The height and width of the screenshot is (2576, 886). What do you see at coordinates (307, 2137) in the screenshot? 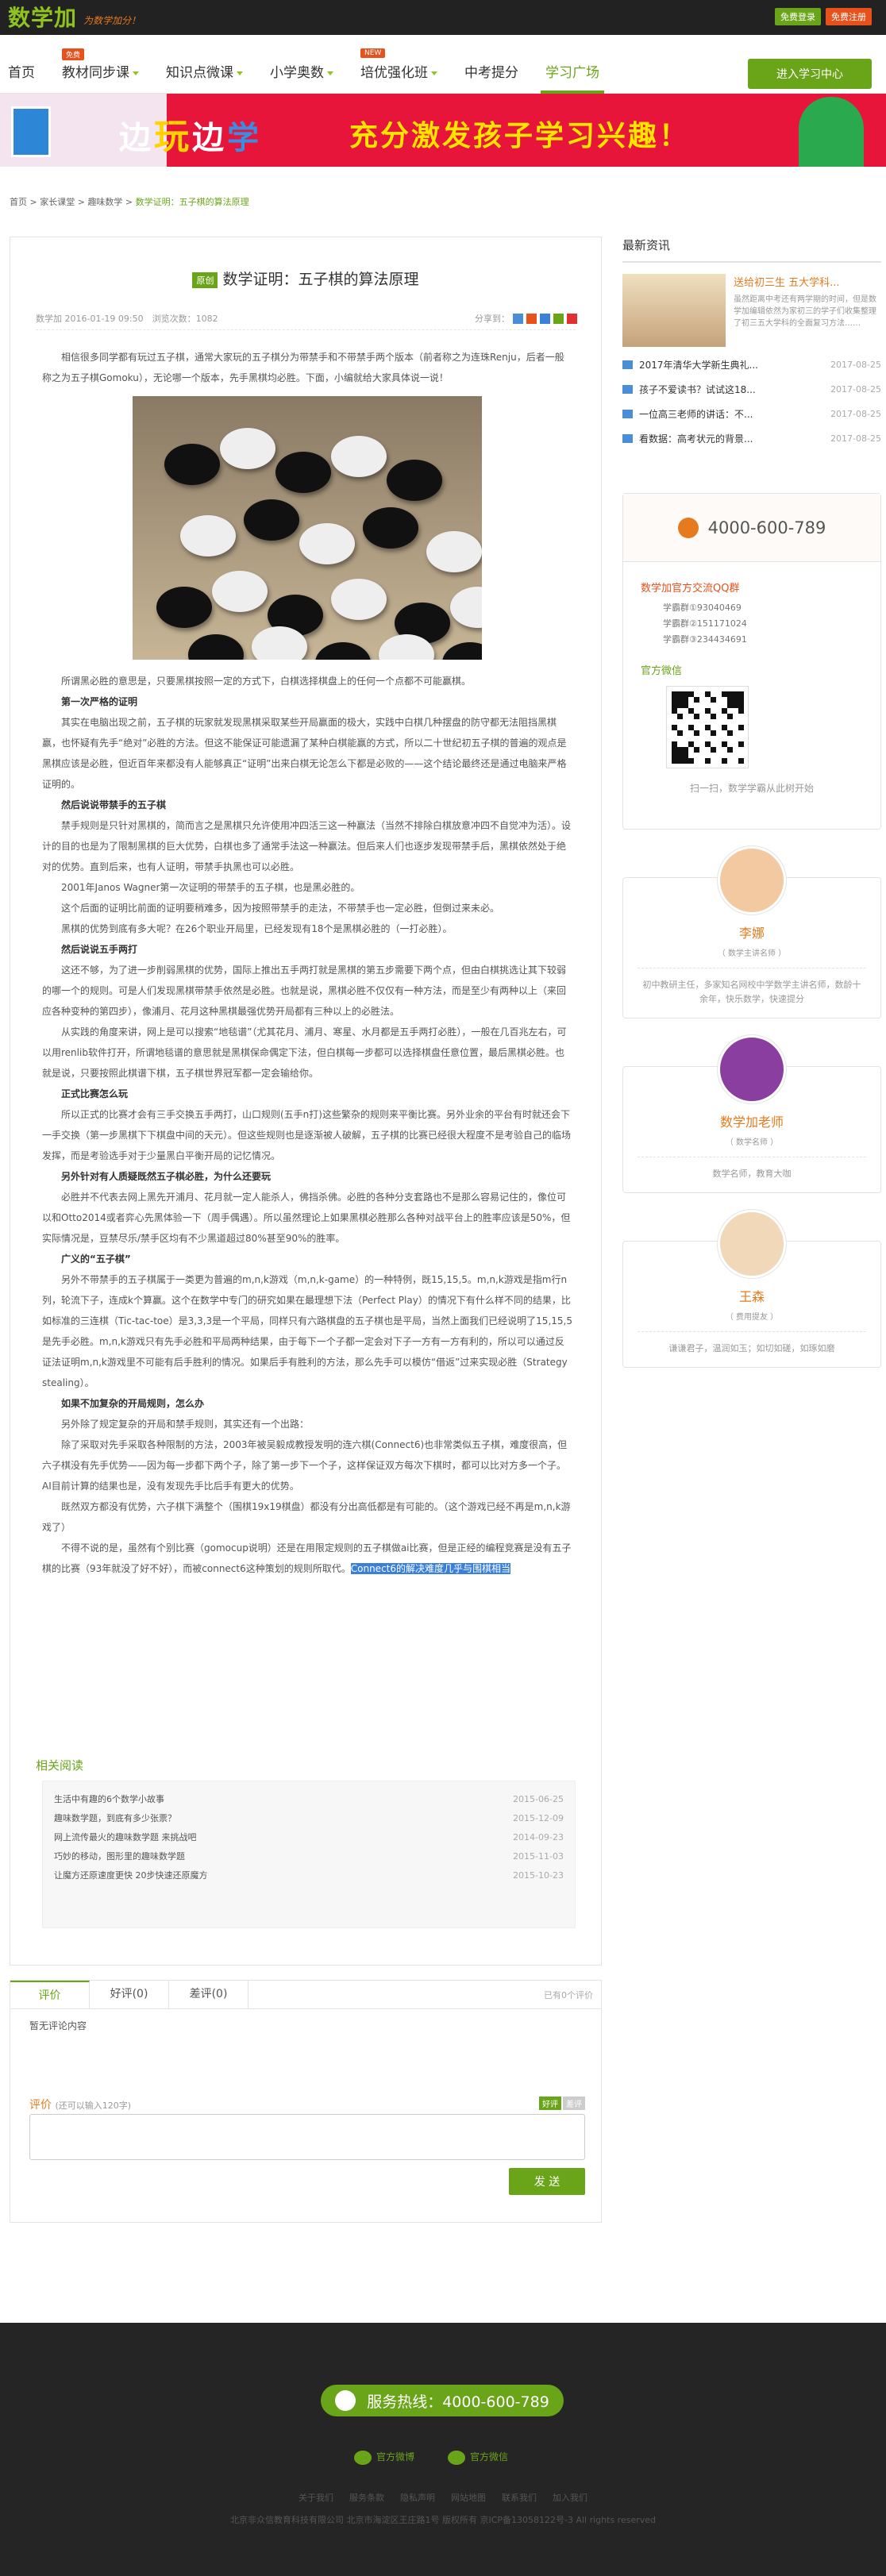
I see `comment-textarea` at bounding box center [307, 2137].